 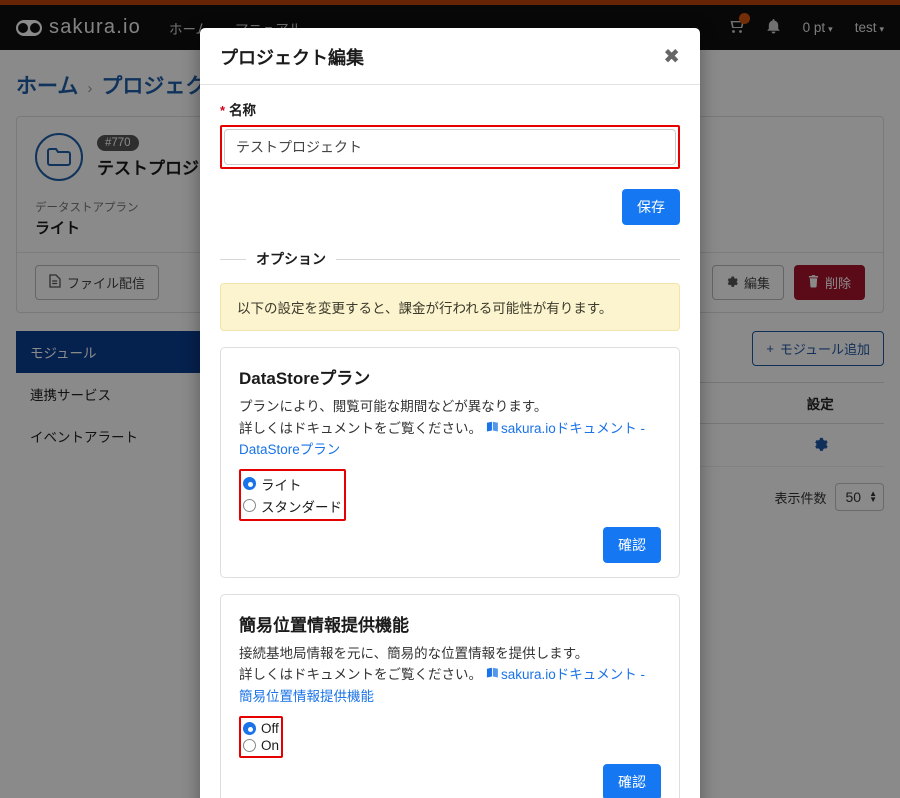 What do you see at coordinates (243, 110) in the screenshot?
I see `name-label-text: 名称` at bounding box center [243, 110].